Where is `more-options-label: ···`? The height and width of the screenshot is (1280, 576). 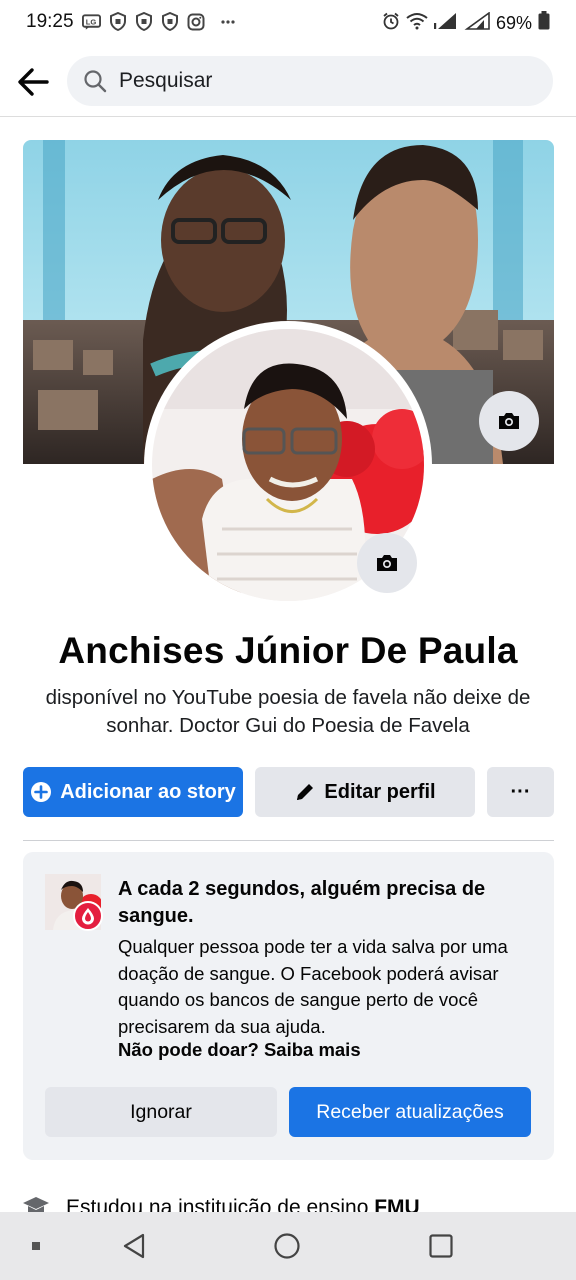
more-options-label: ··· is located at coordinates (520, 791).